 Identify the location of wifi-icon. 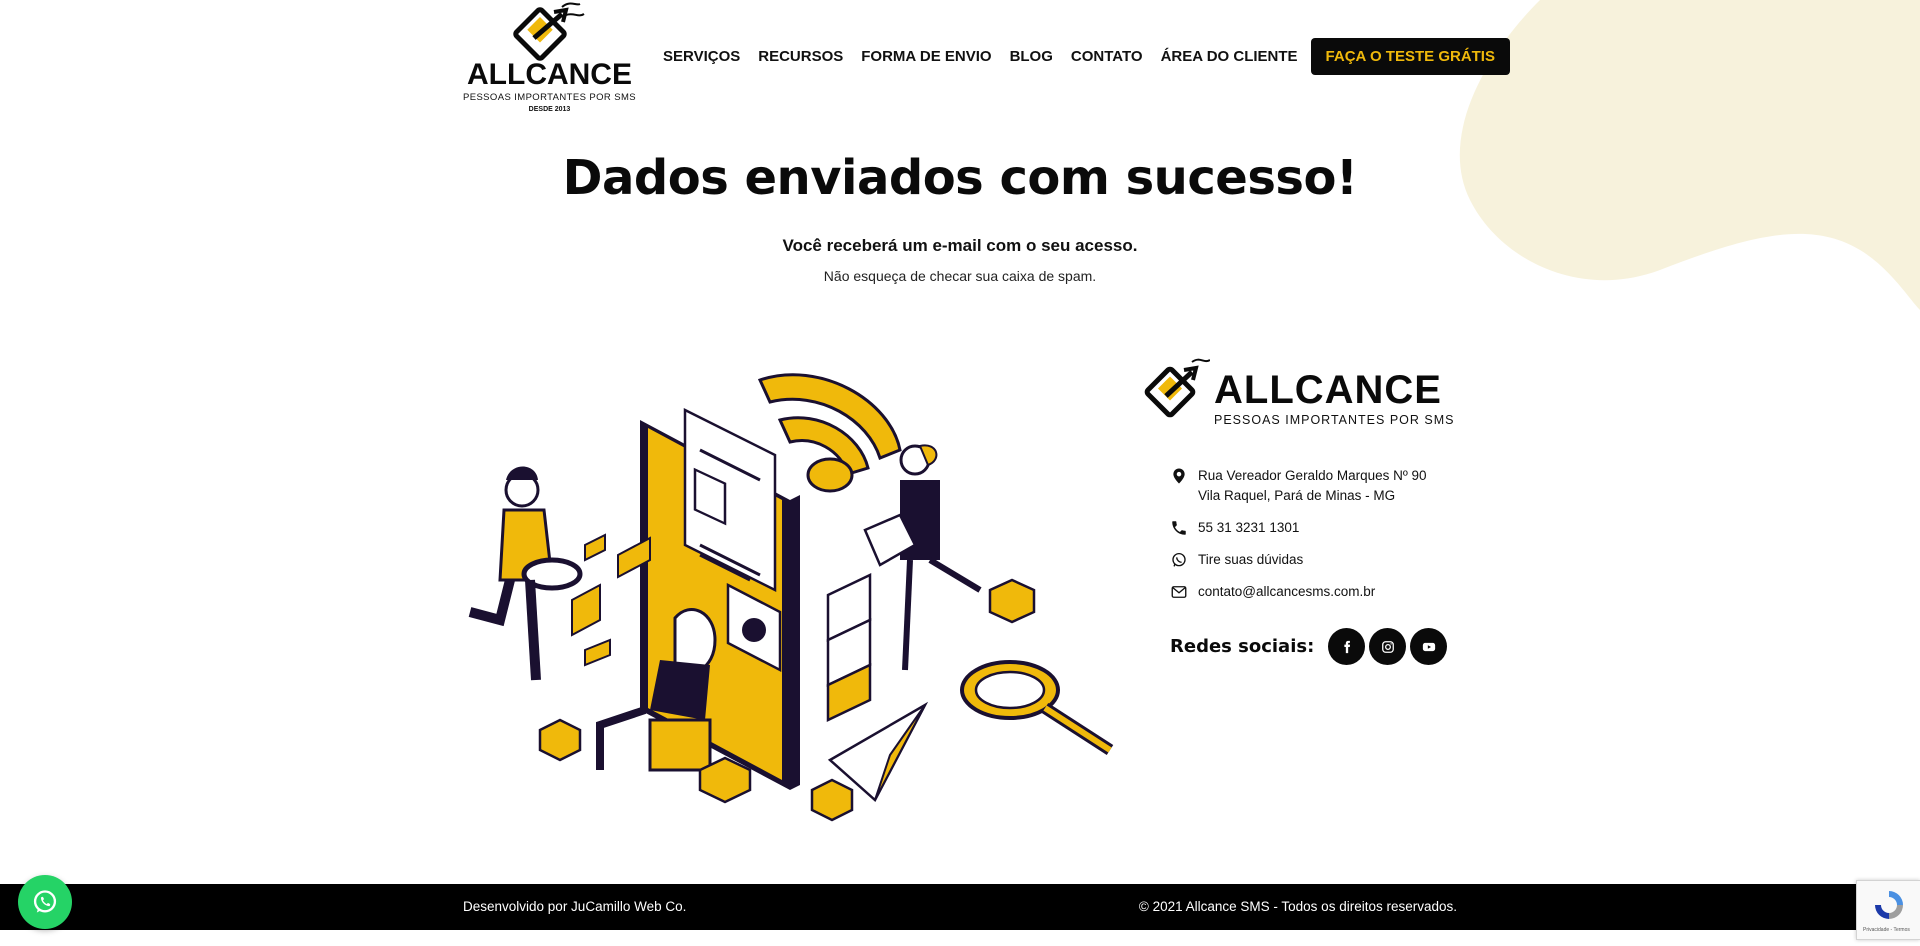
(829, 433).